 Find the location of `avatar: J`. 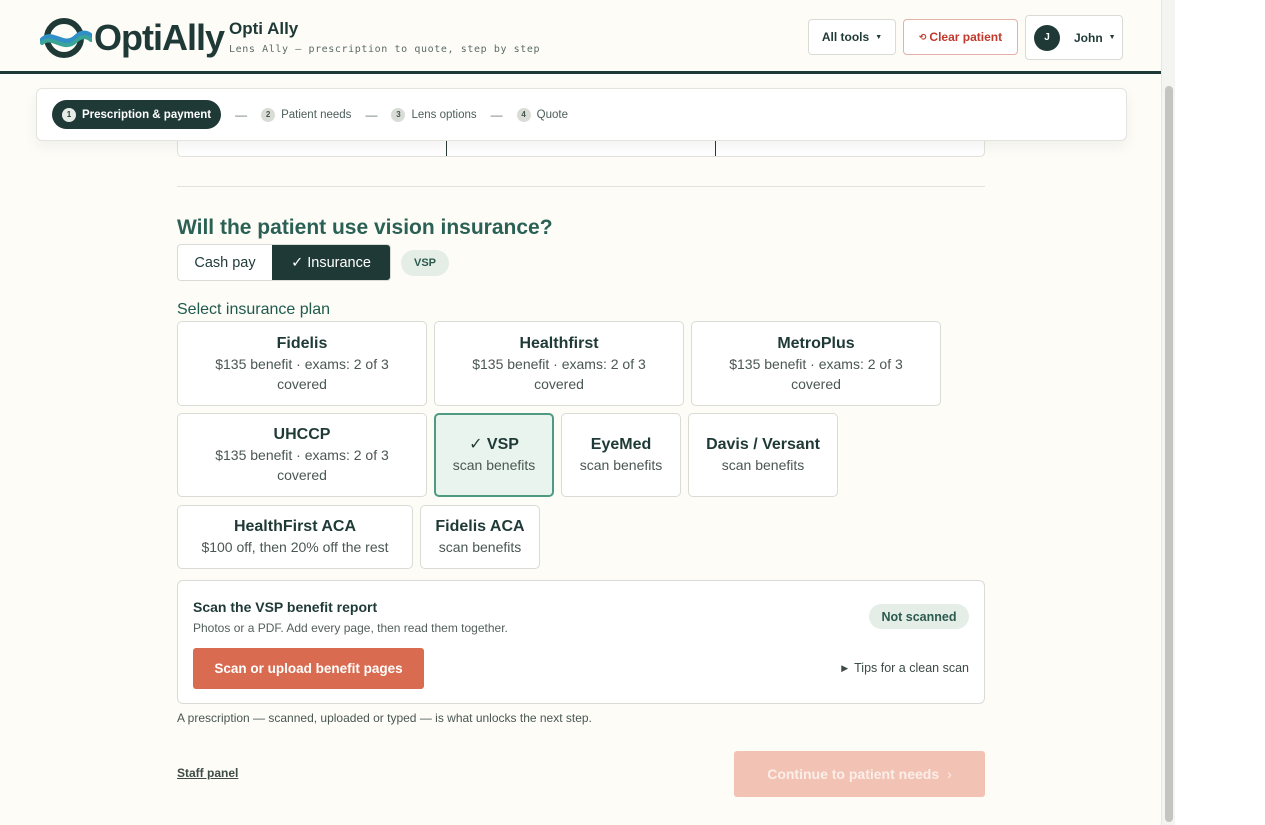

avatar: J is located at coordinates (1047, 37).